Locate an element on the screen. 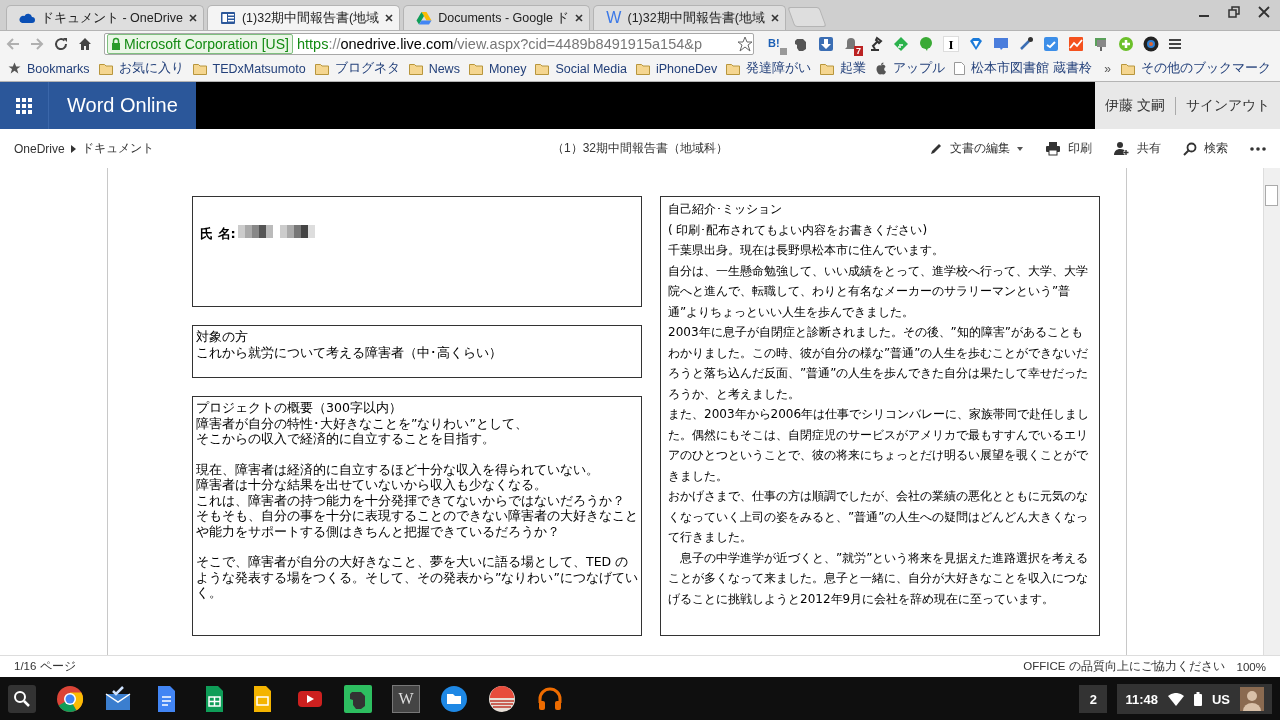 The width and height of the screenshot is (1280, 720). chat-icon is located at coordinates (1001, 43).